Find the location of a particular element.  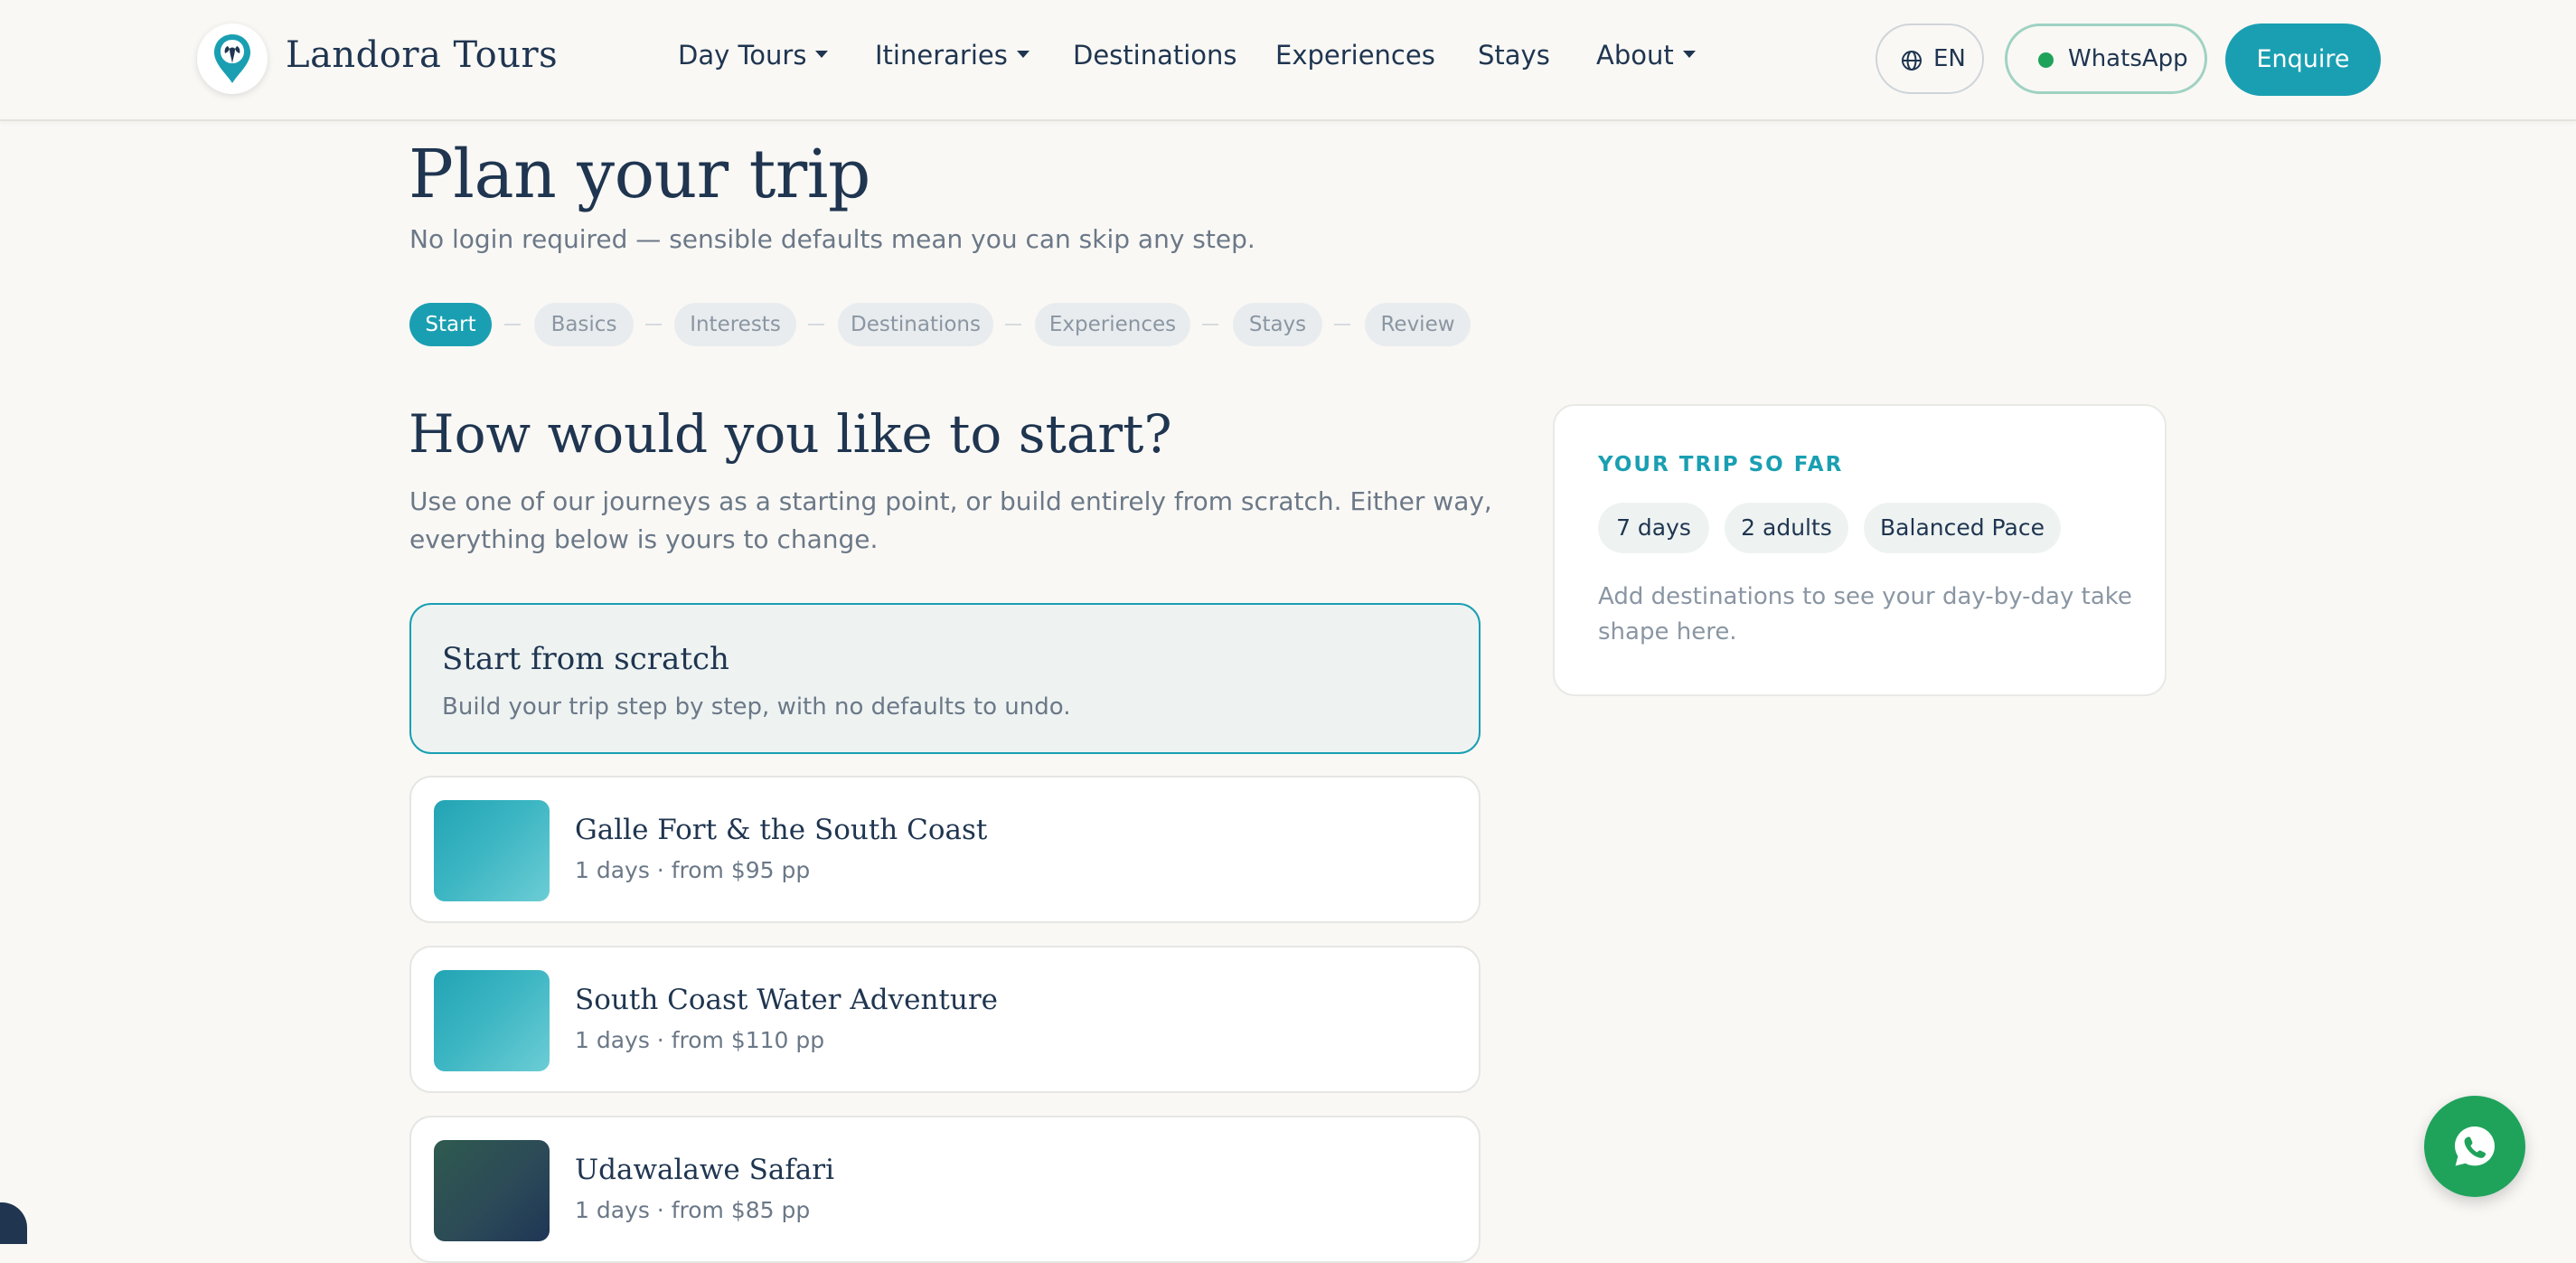

nav-label: Stays is located at coordinates (1514, 55).